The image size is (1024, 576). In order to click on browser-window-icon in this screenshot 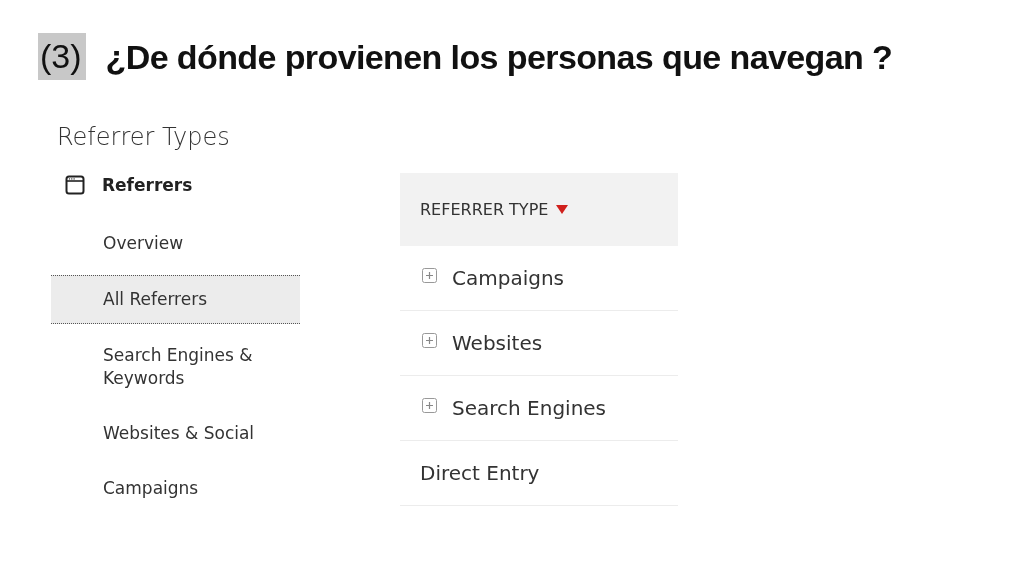, I will do `click(75, 185)`.